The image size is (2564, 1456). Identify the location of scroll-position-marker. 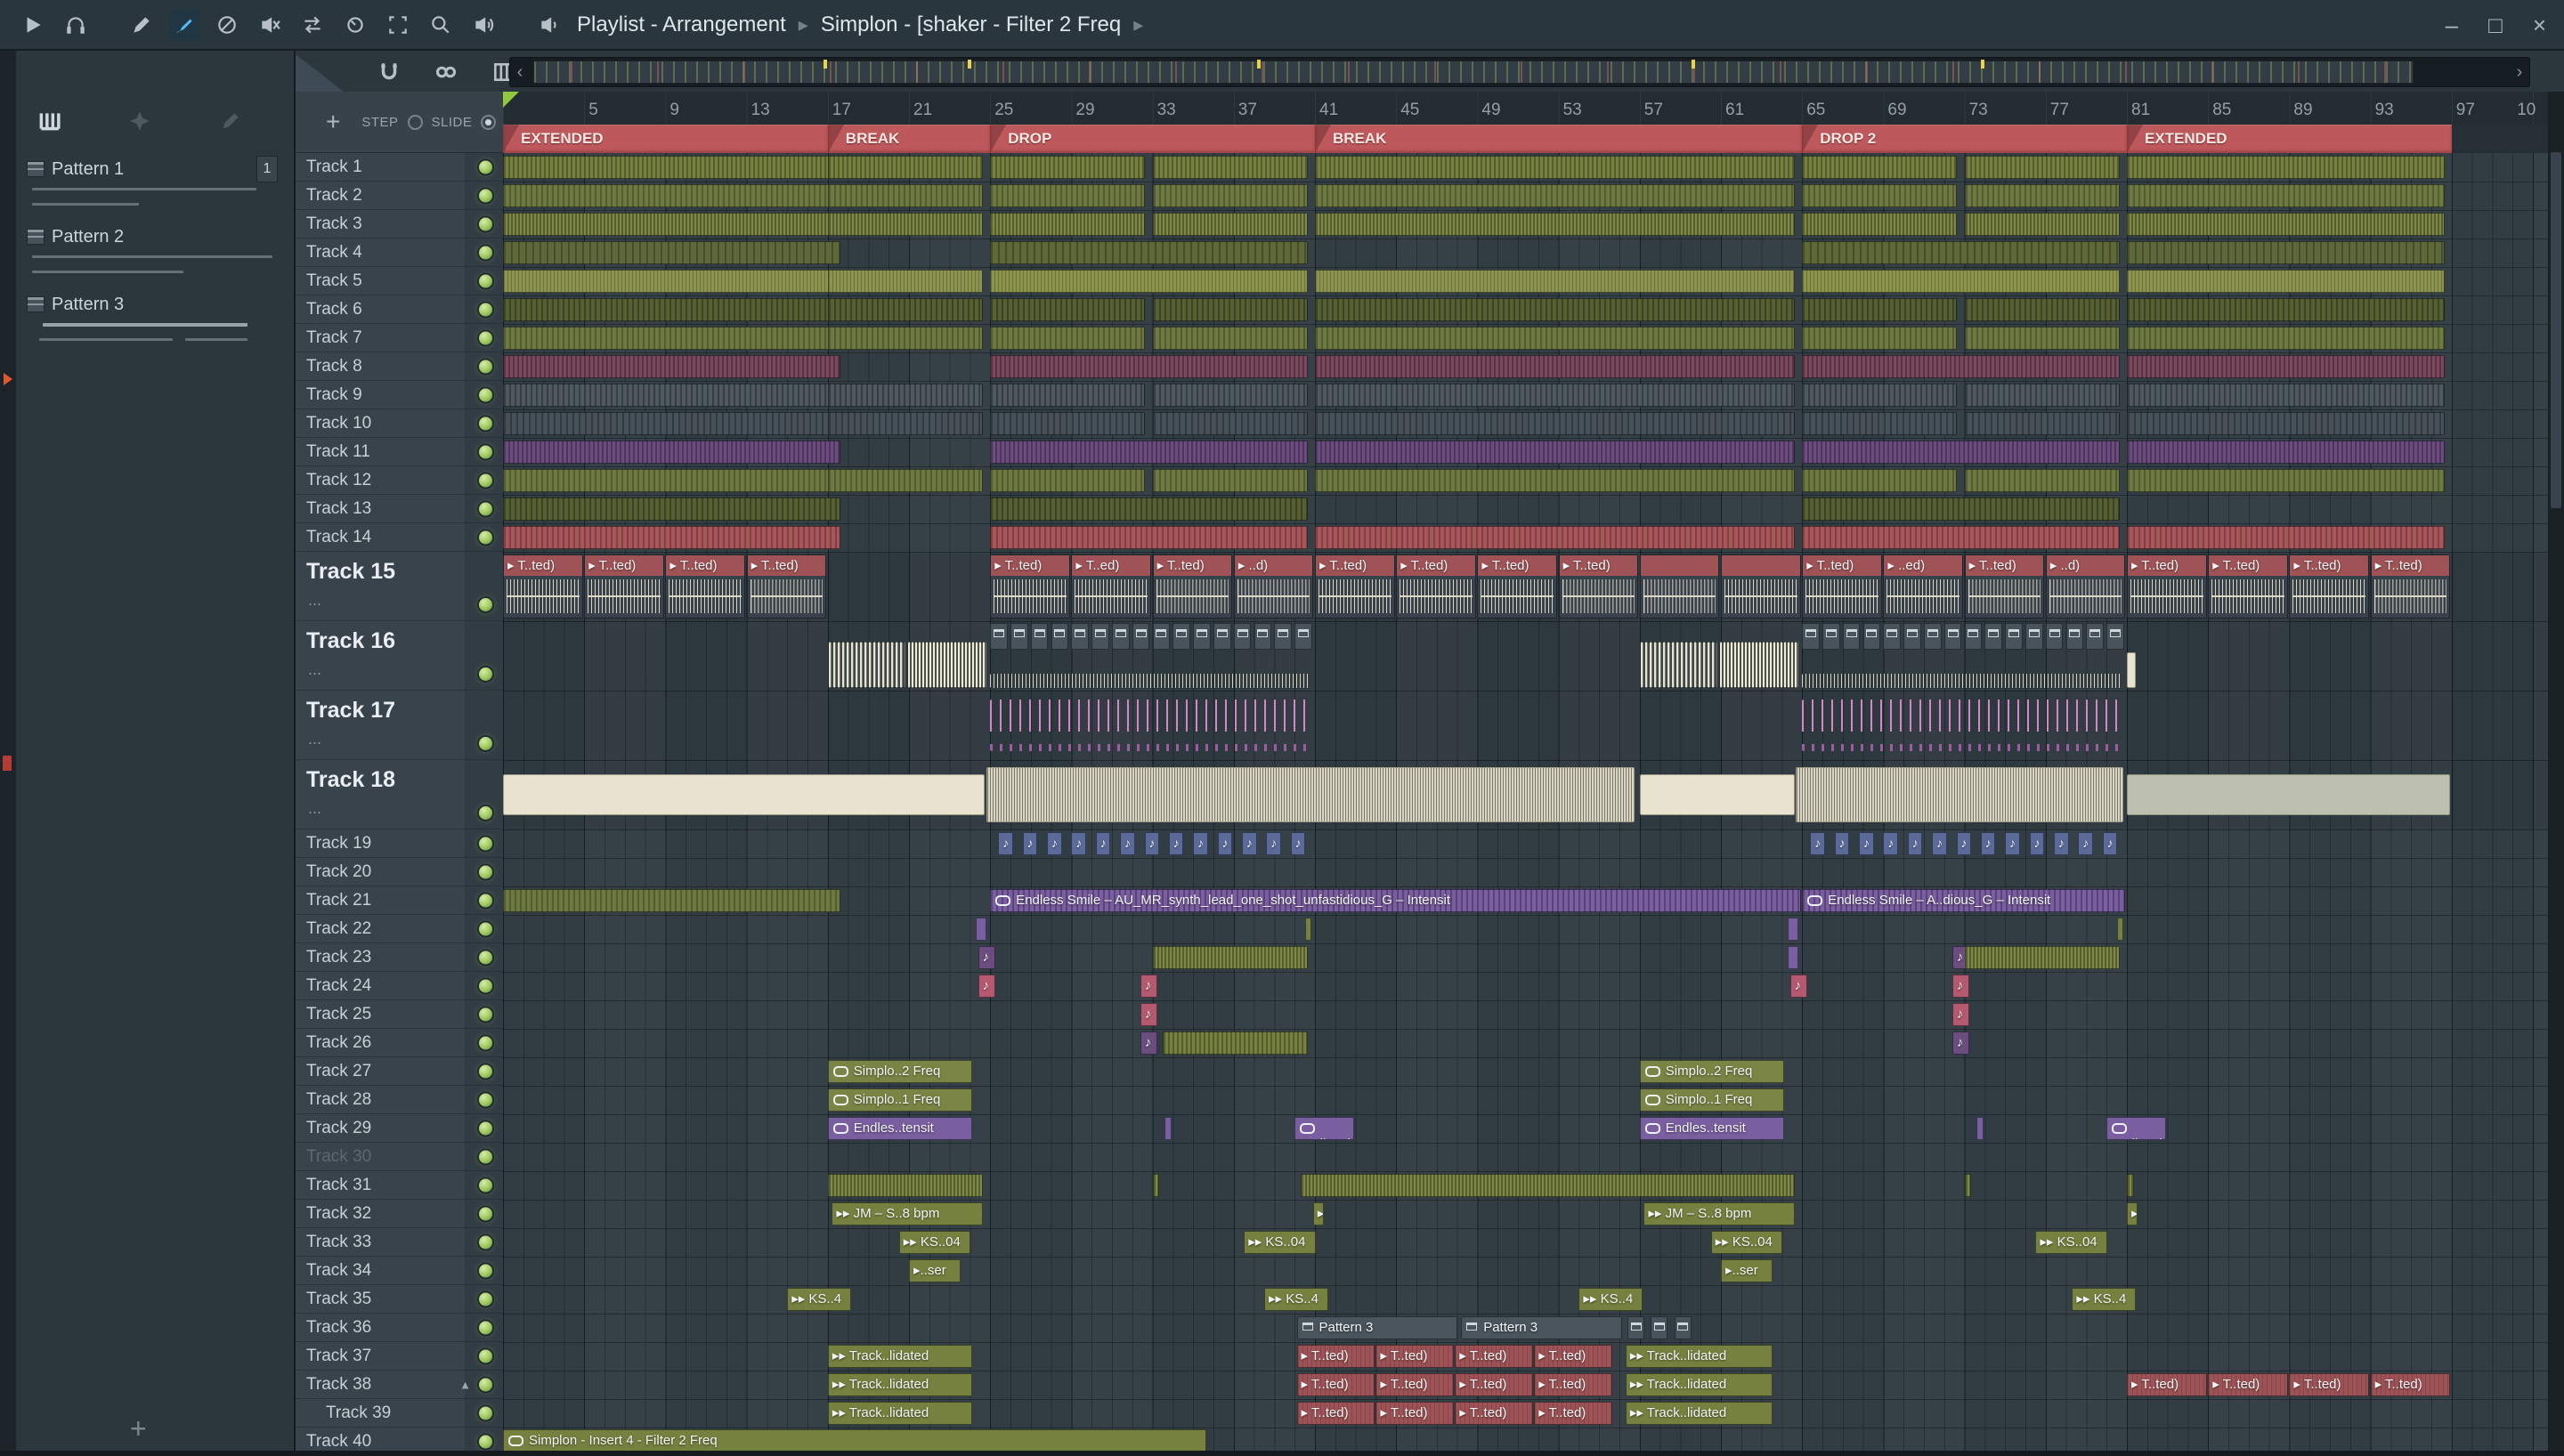
(7, 763).